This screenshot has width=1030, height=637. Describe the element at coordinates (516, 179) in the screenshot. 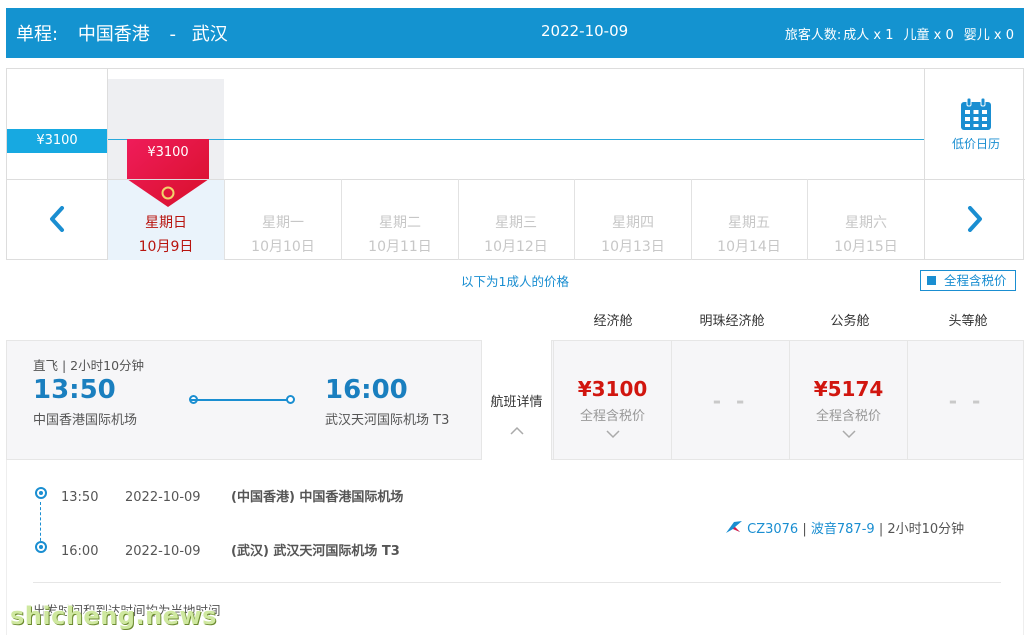

I see `calendar-divider` at that location.